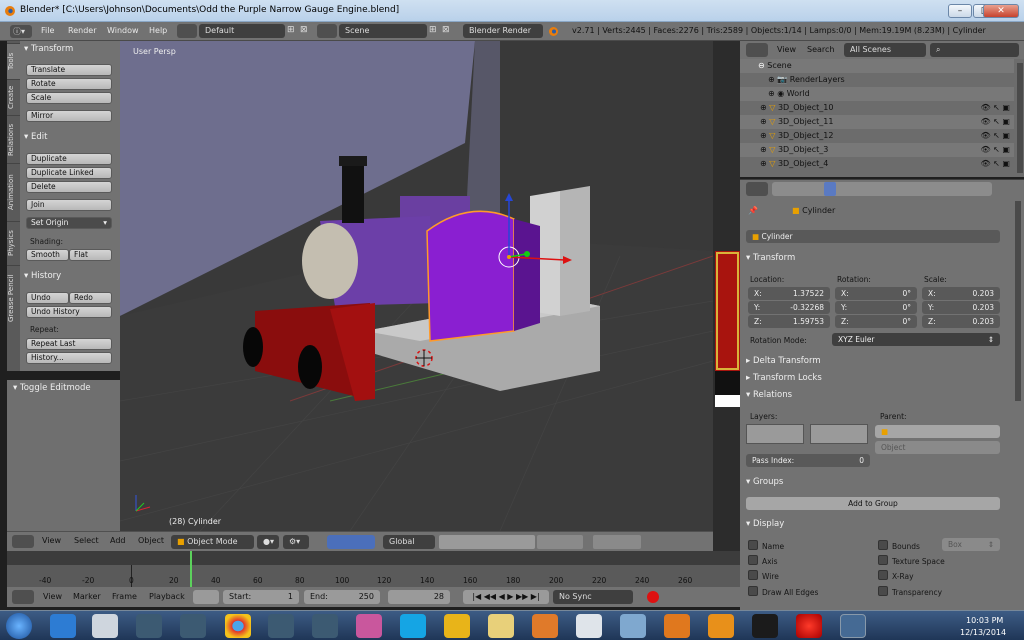 The height and width of the screenshot is (640, 1024). I want to click on snap-icons, so click(560, 542).